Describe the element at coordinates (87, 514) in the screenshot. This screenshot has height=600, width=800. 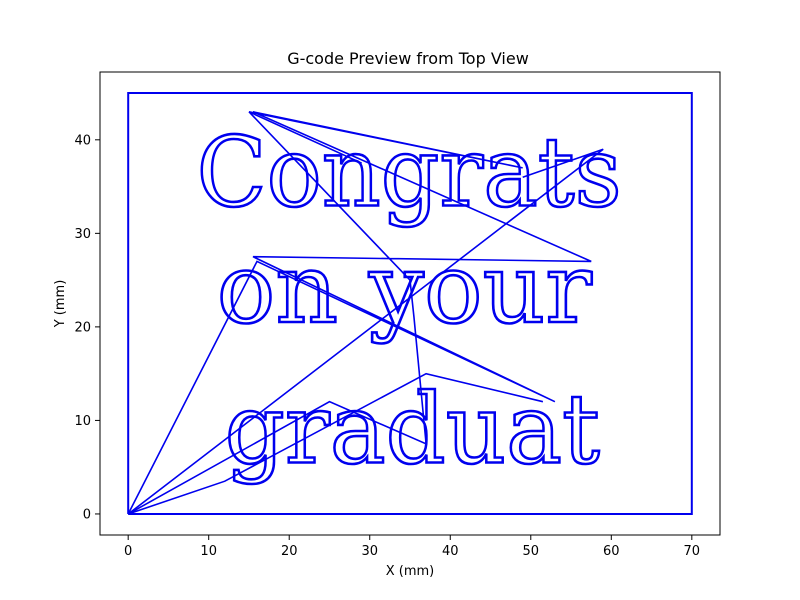
I see `y-tick-label: 0` at that location.